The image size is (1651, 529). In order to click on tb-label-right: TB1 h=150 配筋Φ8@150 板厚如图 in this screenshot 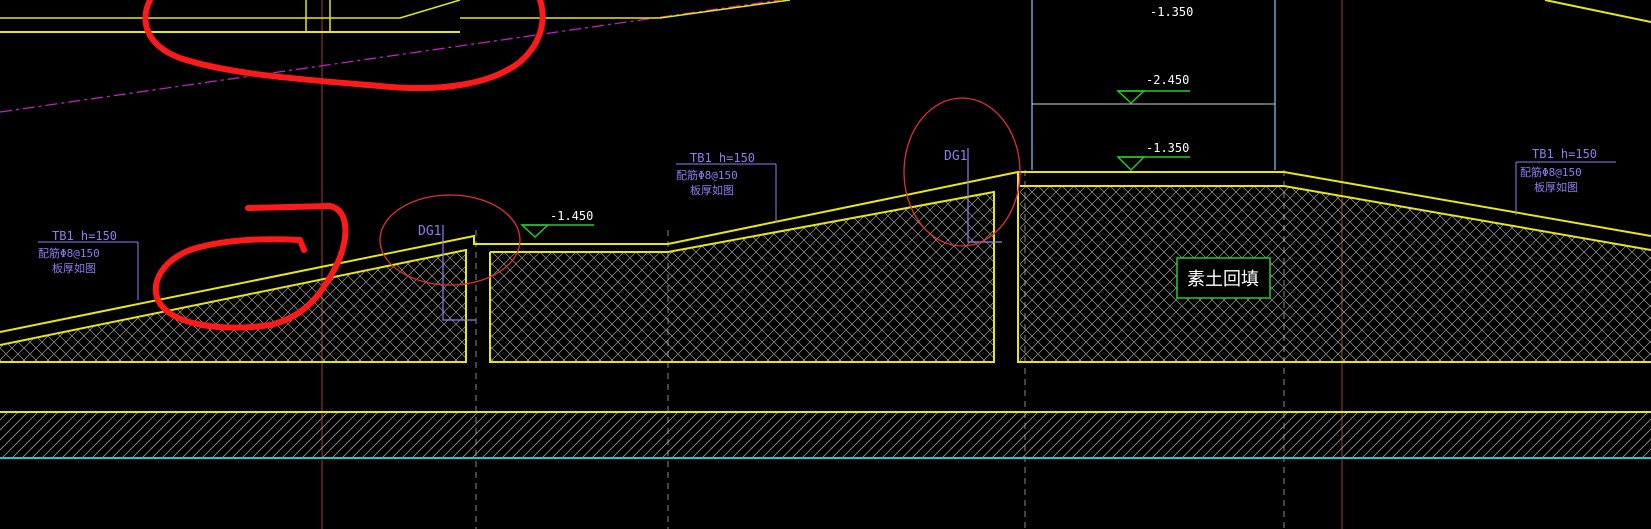, I will do `click(1565, 181)`.